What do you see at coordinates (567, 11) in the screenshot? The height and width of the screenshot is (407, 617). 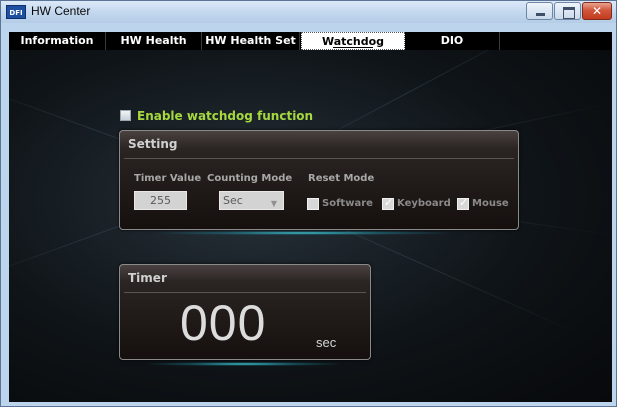 I see `maximize-button` at bounding box center [567, 11].